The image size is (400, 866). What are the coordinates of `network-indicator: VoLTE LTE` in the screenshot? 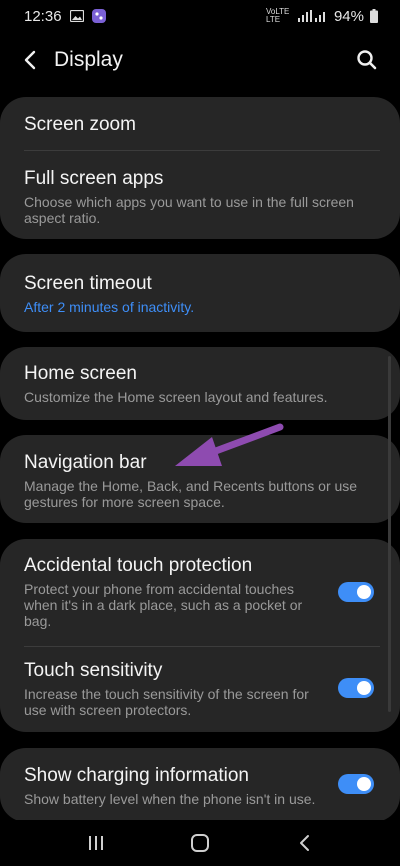 It's located at (277, 15).